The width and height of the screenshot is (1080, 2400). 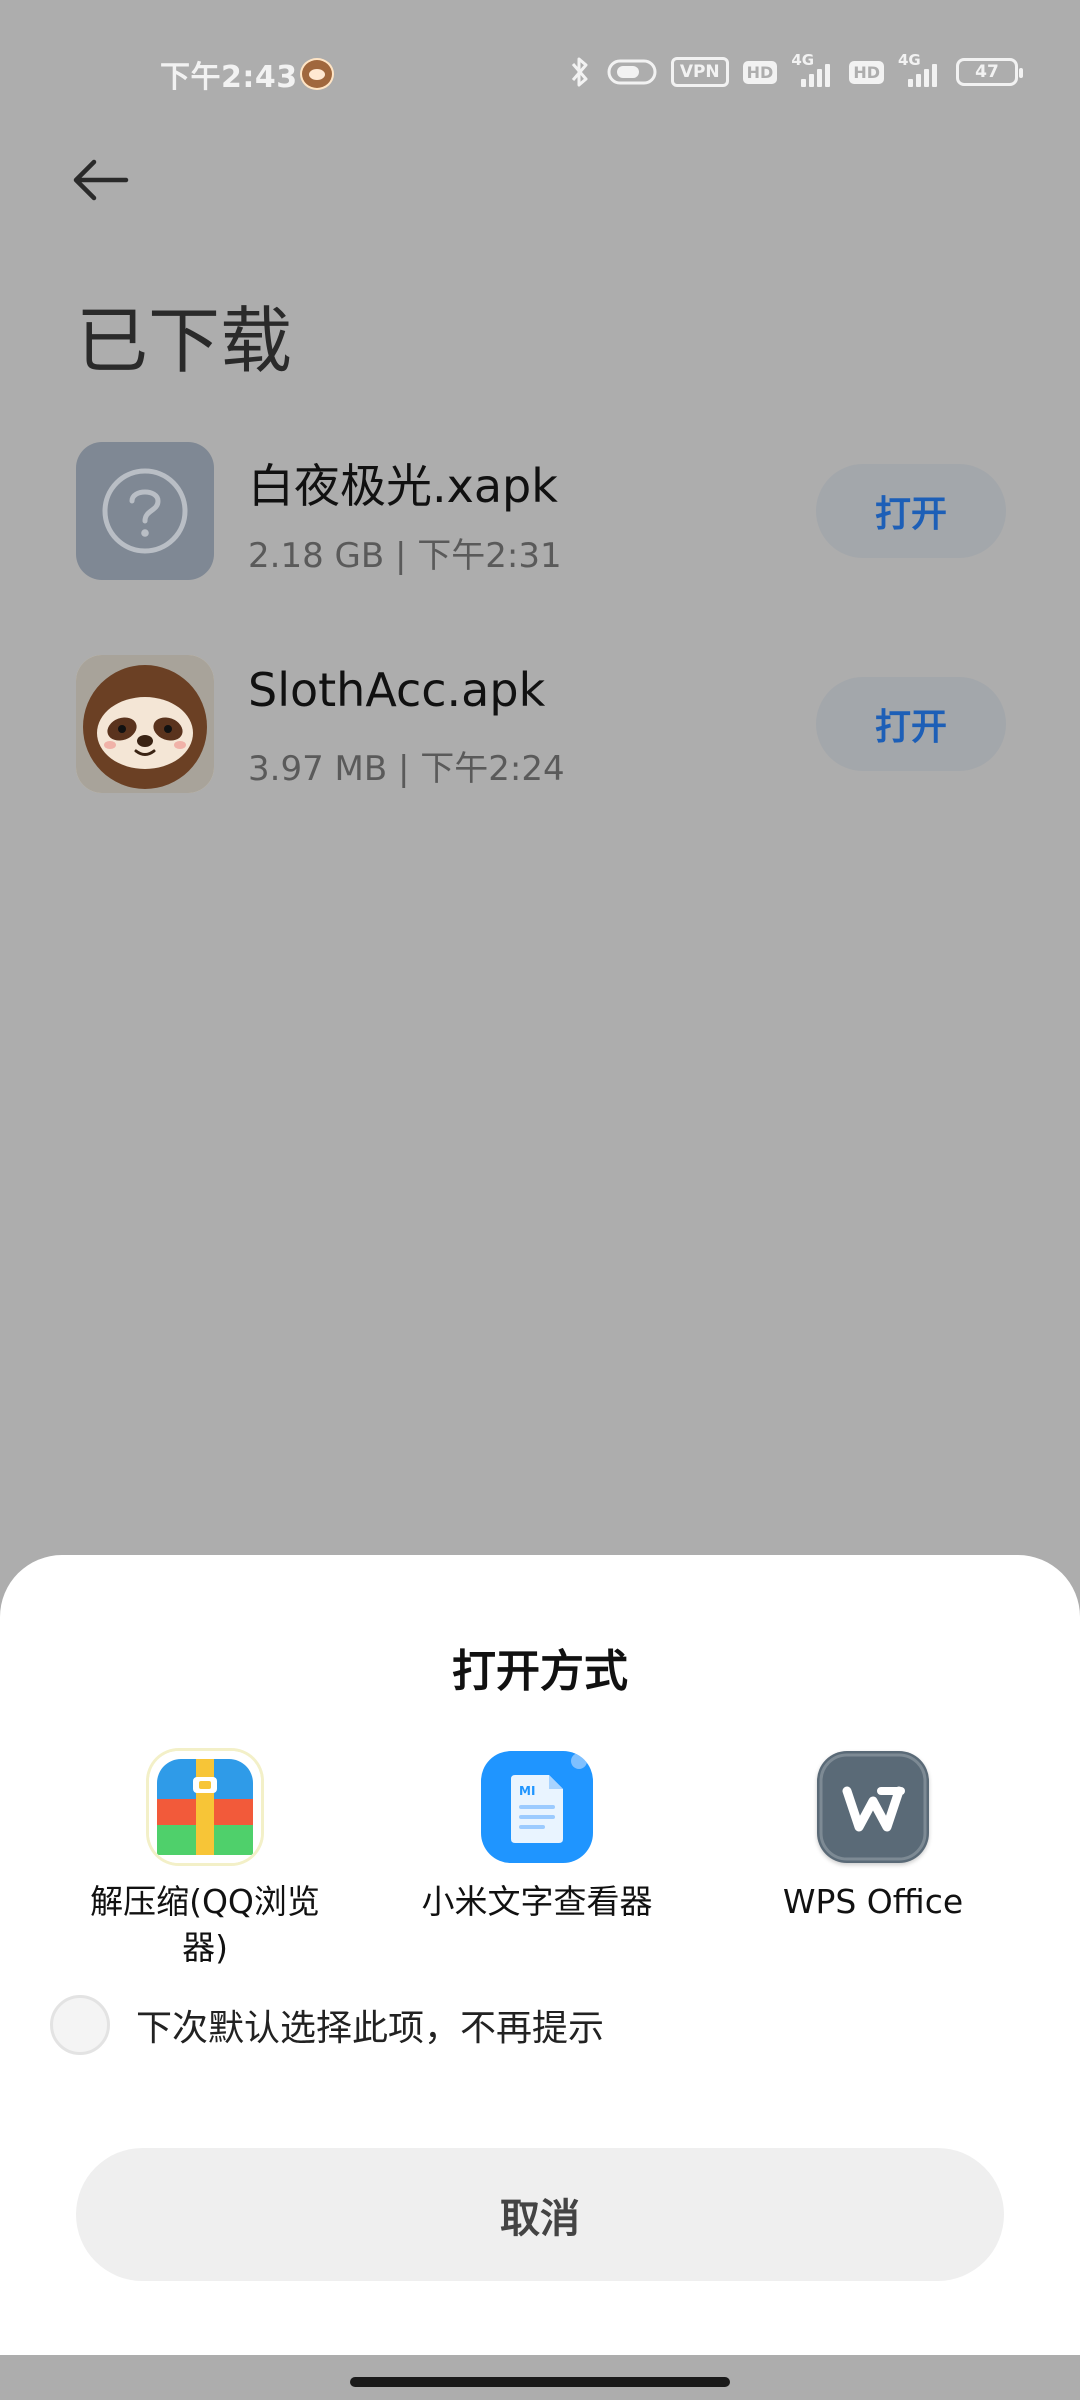 I want to click on download-item: SlothAcc.apk 3.97 MB | 下午2:24 打开, so click(x=541, y=725).